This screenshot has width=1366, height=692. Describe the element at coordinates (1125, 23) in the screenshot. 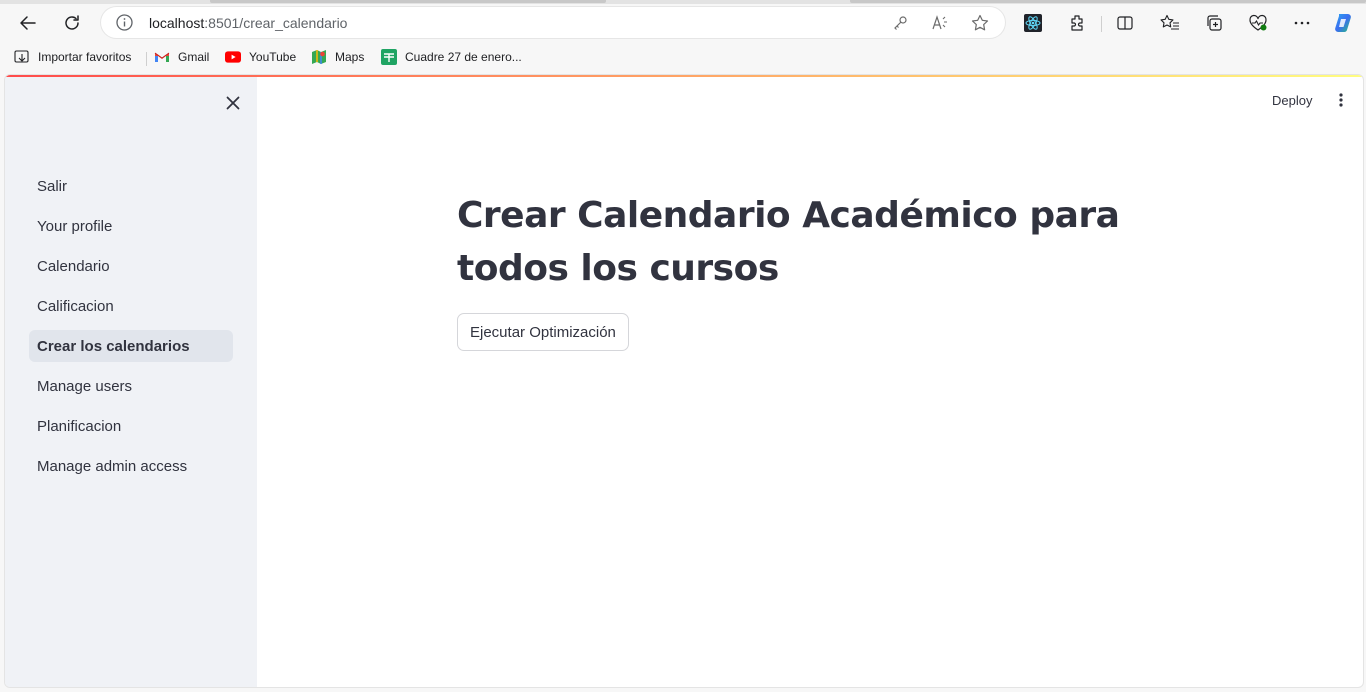

I see `split-screen-icon` at that location.